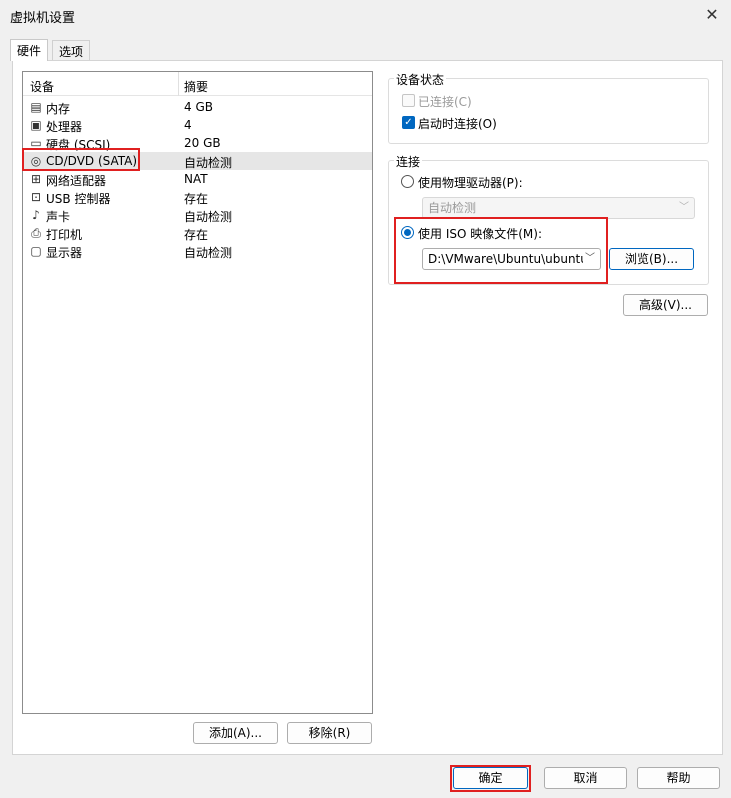  I want to click on device-row-printer: ⎙ 打印机 存在, so click(197, 233).